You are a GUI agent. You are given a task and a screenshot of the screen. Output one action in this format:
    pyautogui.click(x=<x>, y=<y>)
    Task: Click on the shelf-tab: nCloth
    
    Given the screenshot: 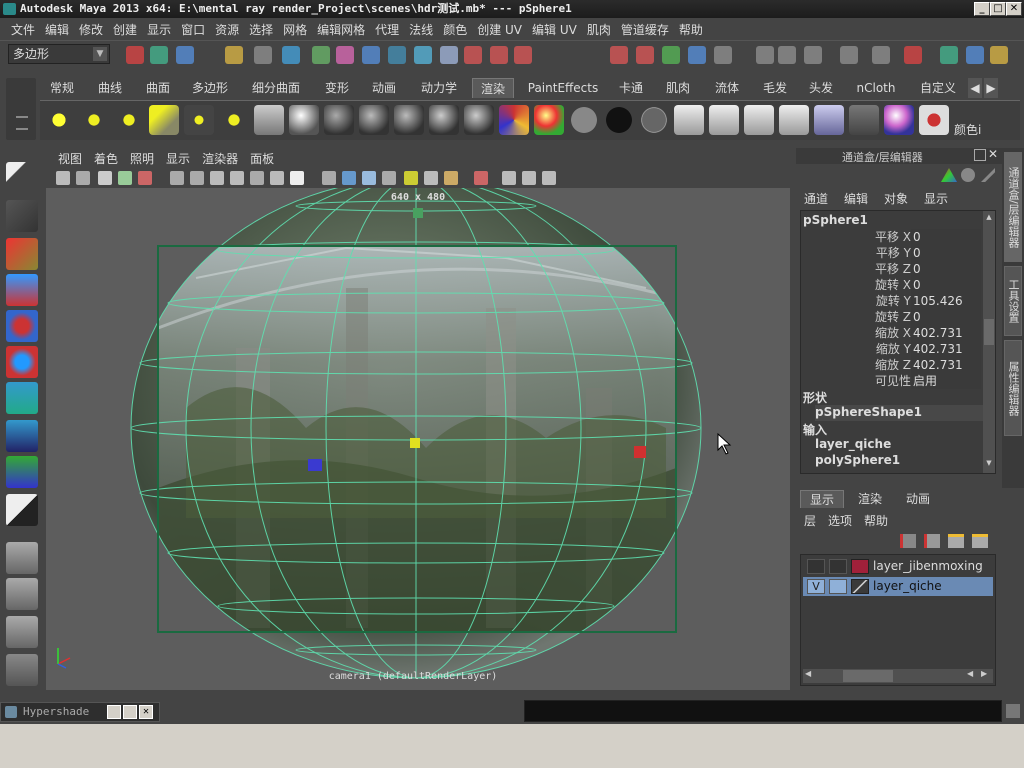 What is the action you would take?
    pyautogui.click(x=876, y=88)
    